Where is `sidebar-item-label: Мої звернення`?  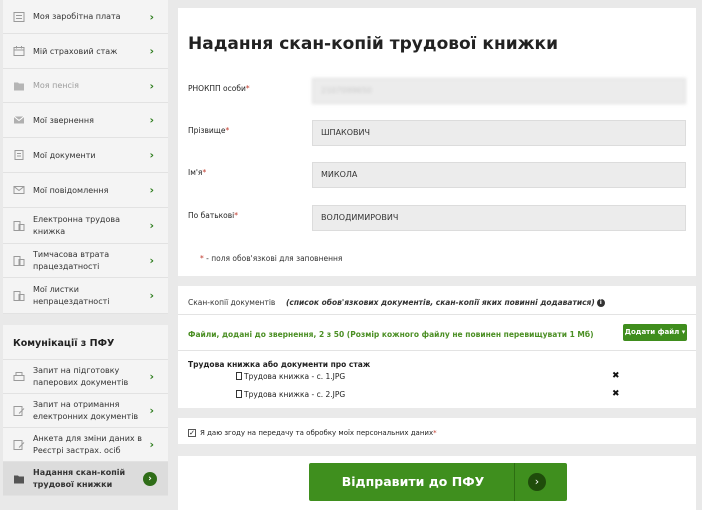
sidebar-item-label: Мої звернення is located at coordinates (63, 120).